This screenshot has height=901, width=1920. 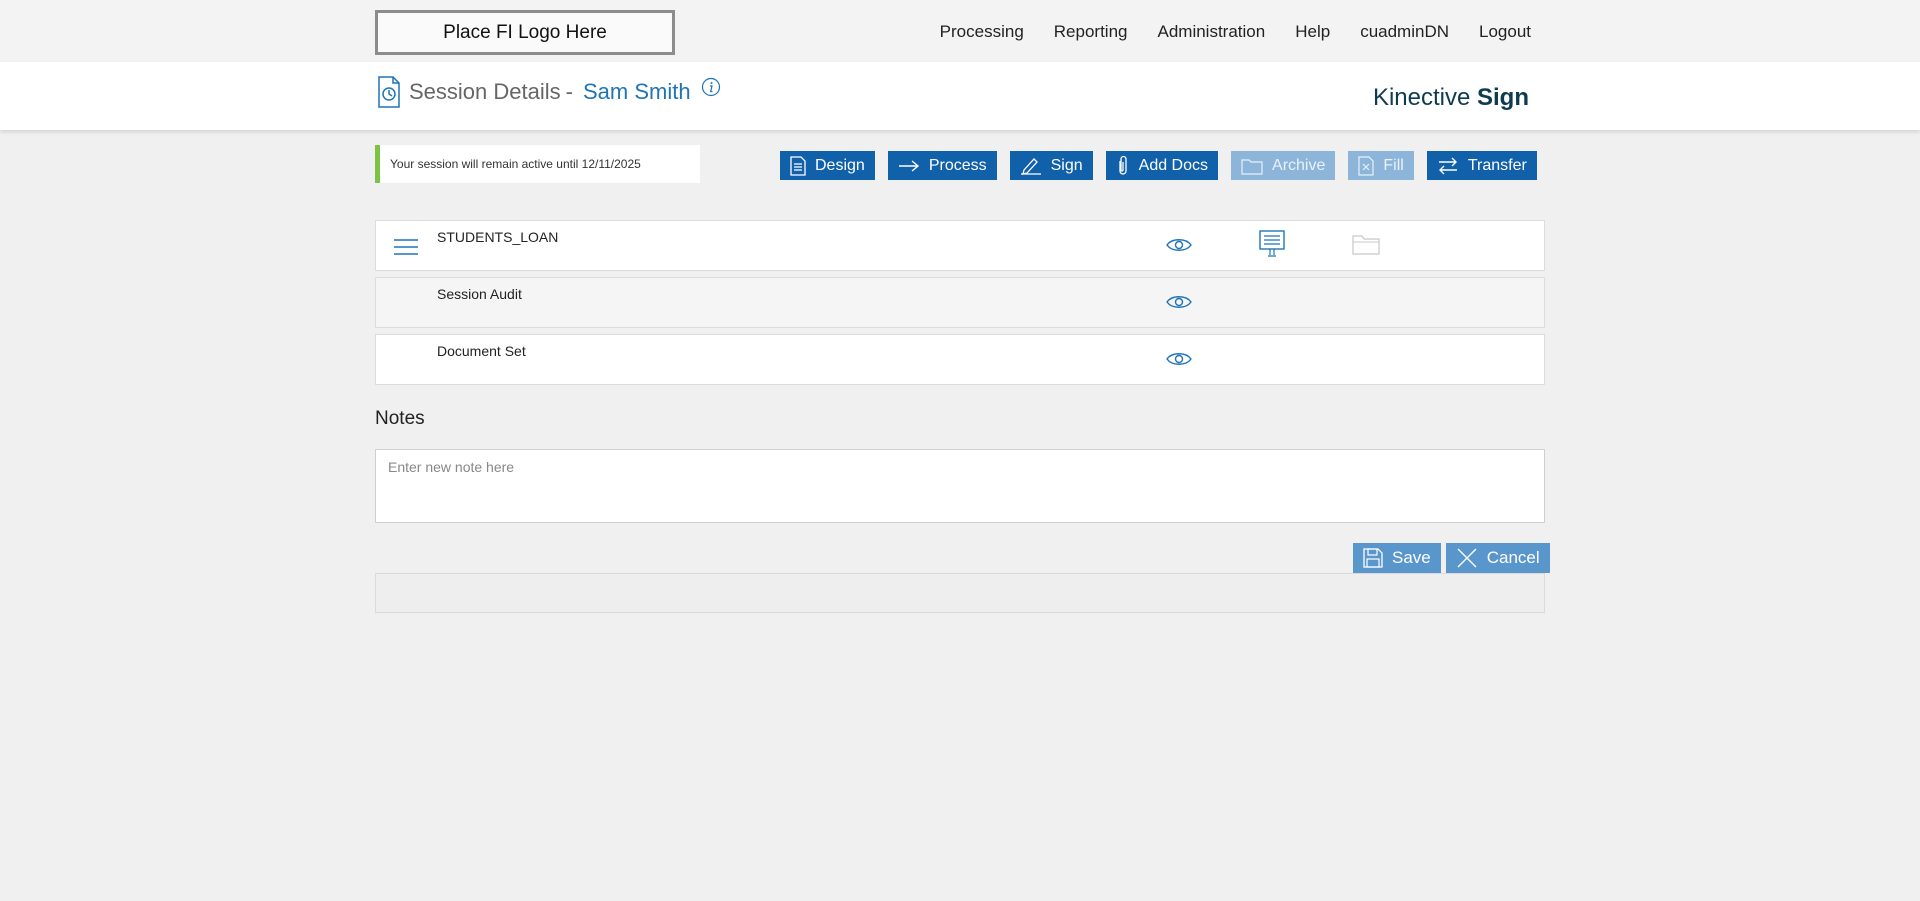 I want to click on arrow-right-icon, so click(x=908, y=165).